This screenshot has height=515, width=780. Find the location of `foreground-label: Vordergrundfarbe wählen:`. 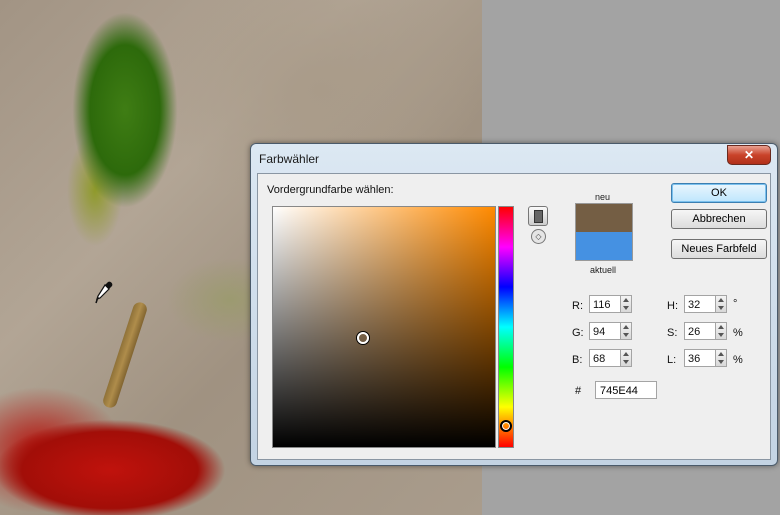

foreground-label: Vordergrundfarbe wählen: is located at coordinates (330, 190).